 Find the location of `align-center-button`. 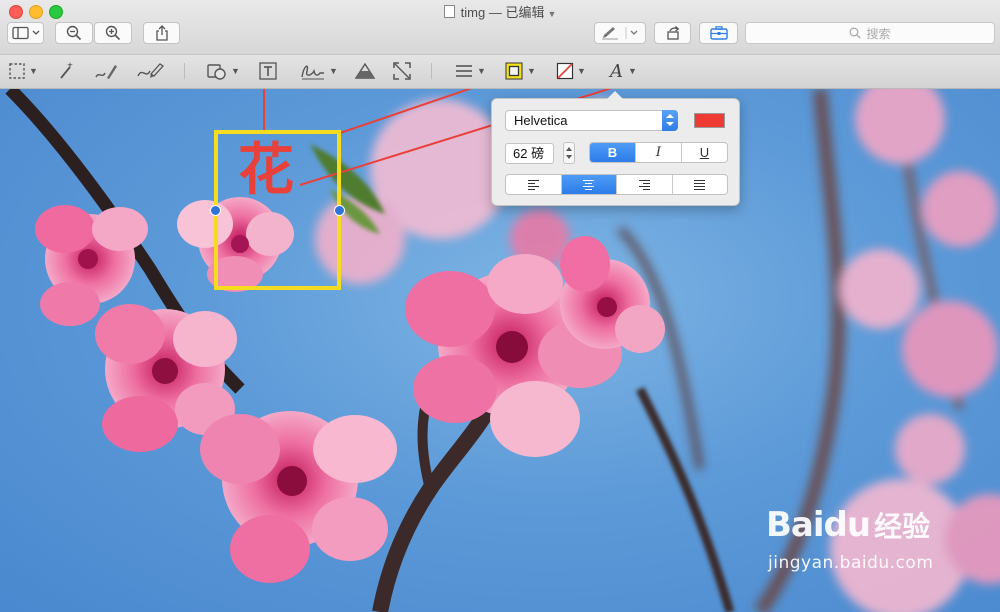

align-center-button is located at coordinates (588, 184).